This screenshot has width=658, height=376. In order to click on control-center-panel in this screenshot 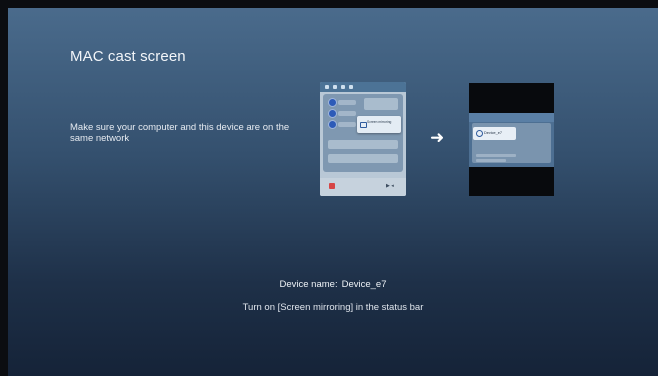, I will do `click(363, 133)`.